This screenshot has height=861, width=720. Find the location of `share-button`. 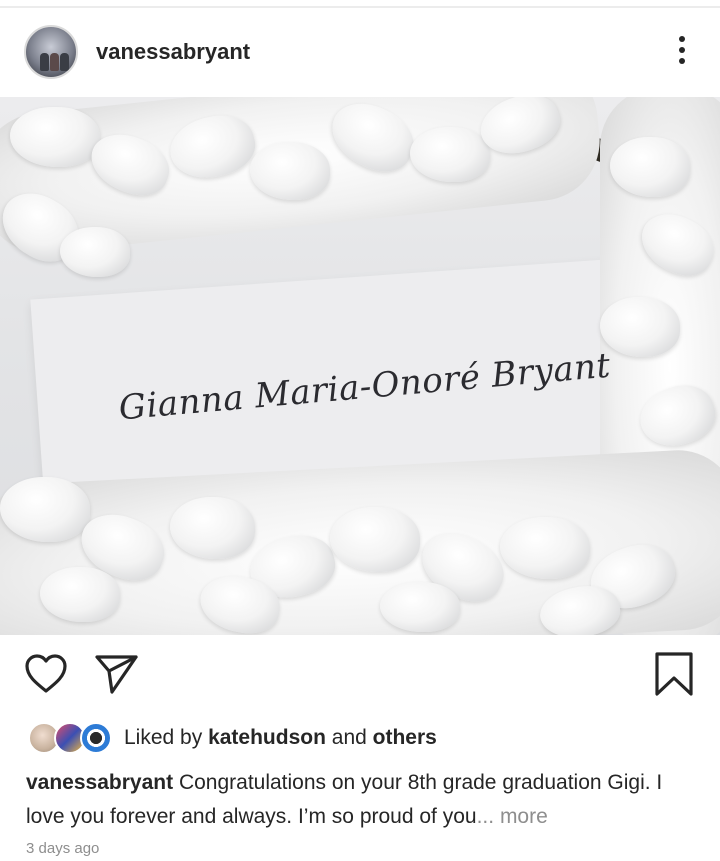

share-button is located at coordinates (116, 674).